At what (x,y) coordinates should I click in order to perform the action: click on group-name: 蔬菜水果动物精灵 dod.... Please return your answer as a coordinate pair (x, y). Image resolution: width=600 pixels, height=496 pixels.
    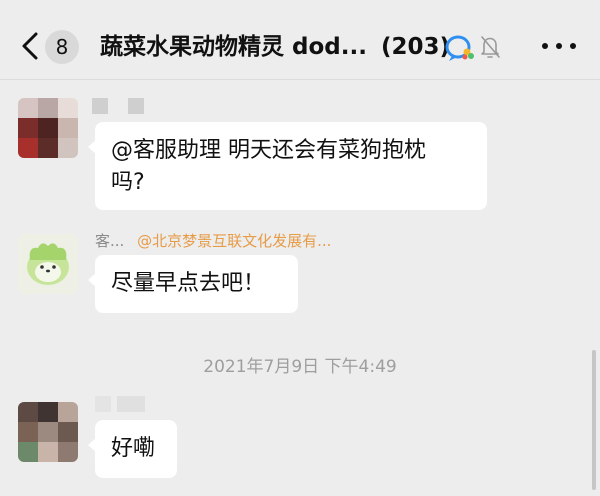
    Looking at the image, I should click on (233, 47).